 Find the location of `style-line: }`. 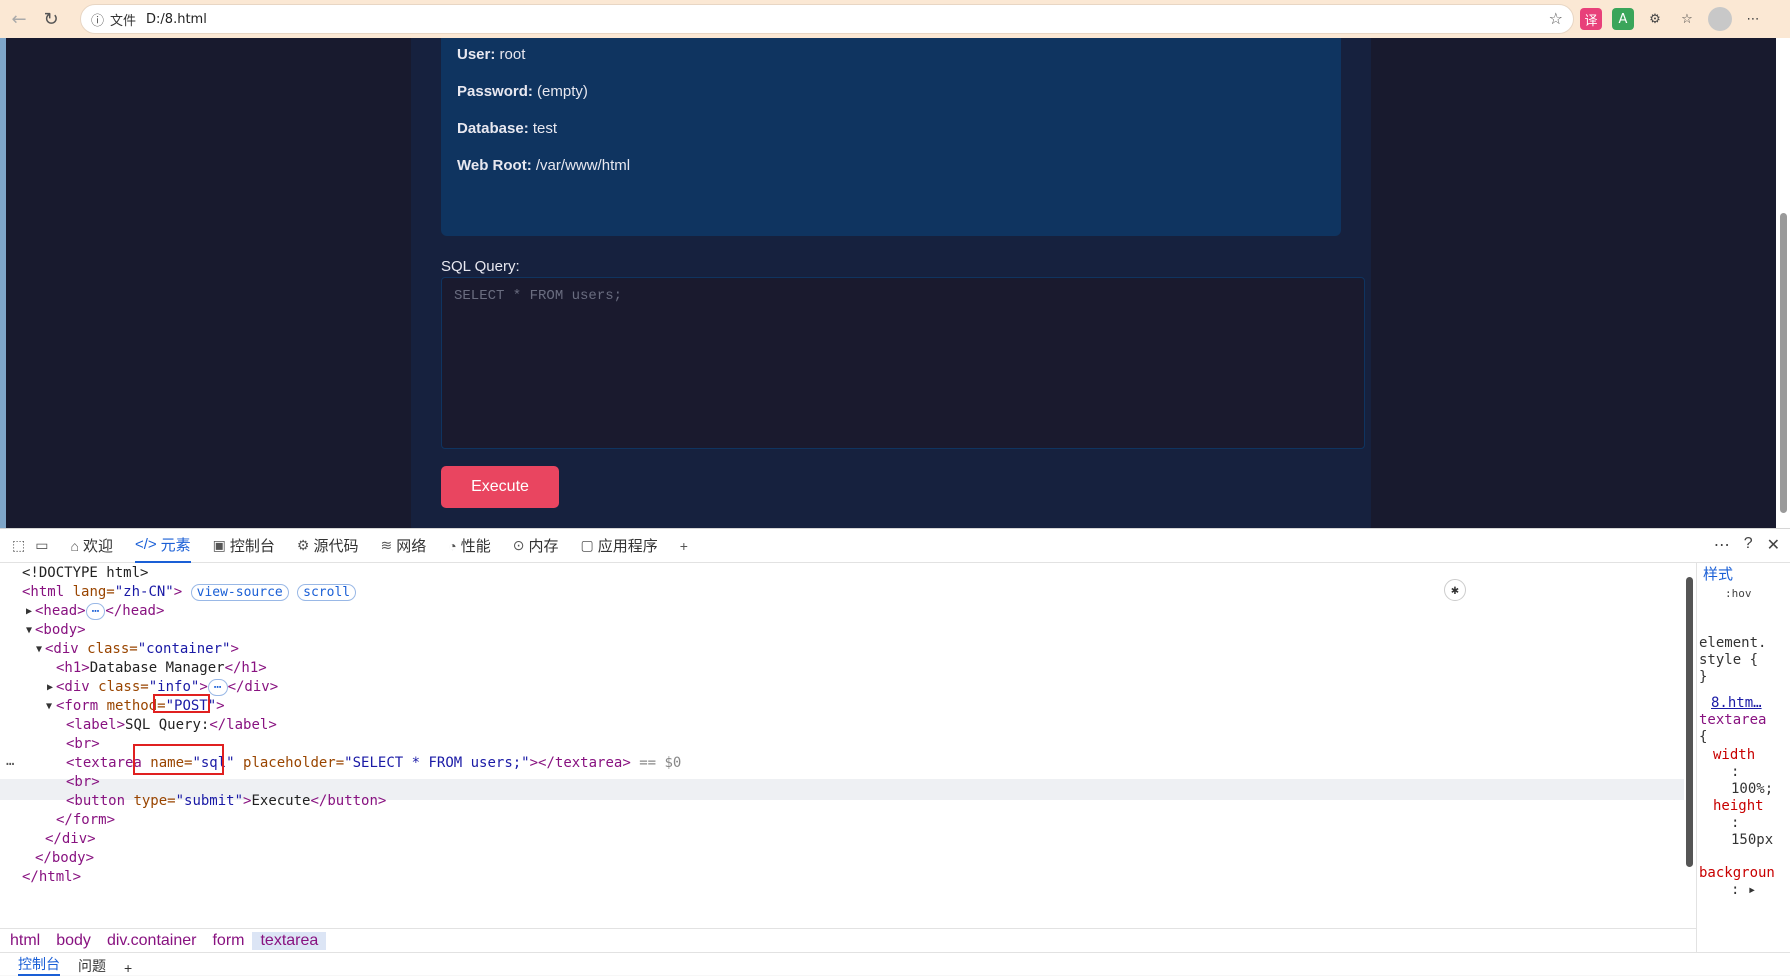

style-line: } is located at coordinates (1703, 677).